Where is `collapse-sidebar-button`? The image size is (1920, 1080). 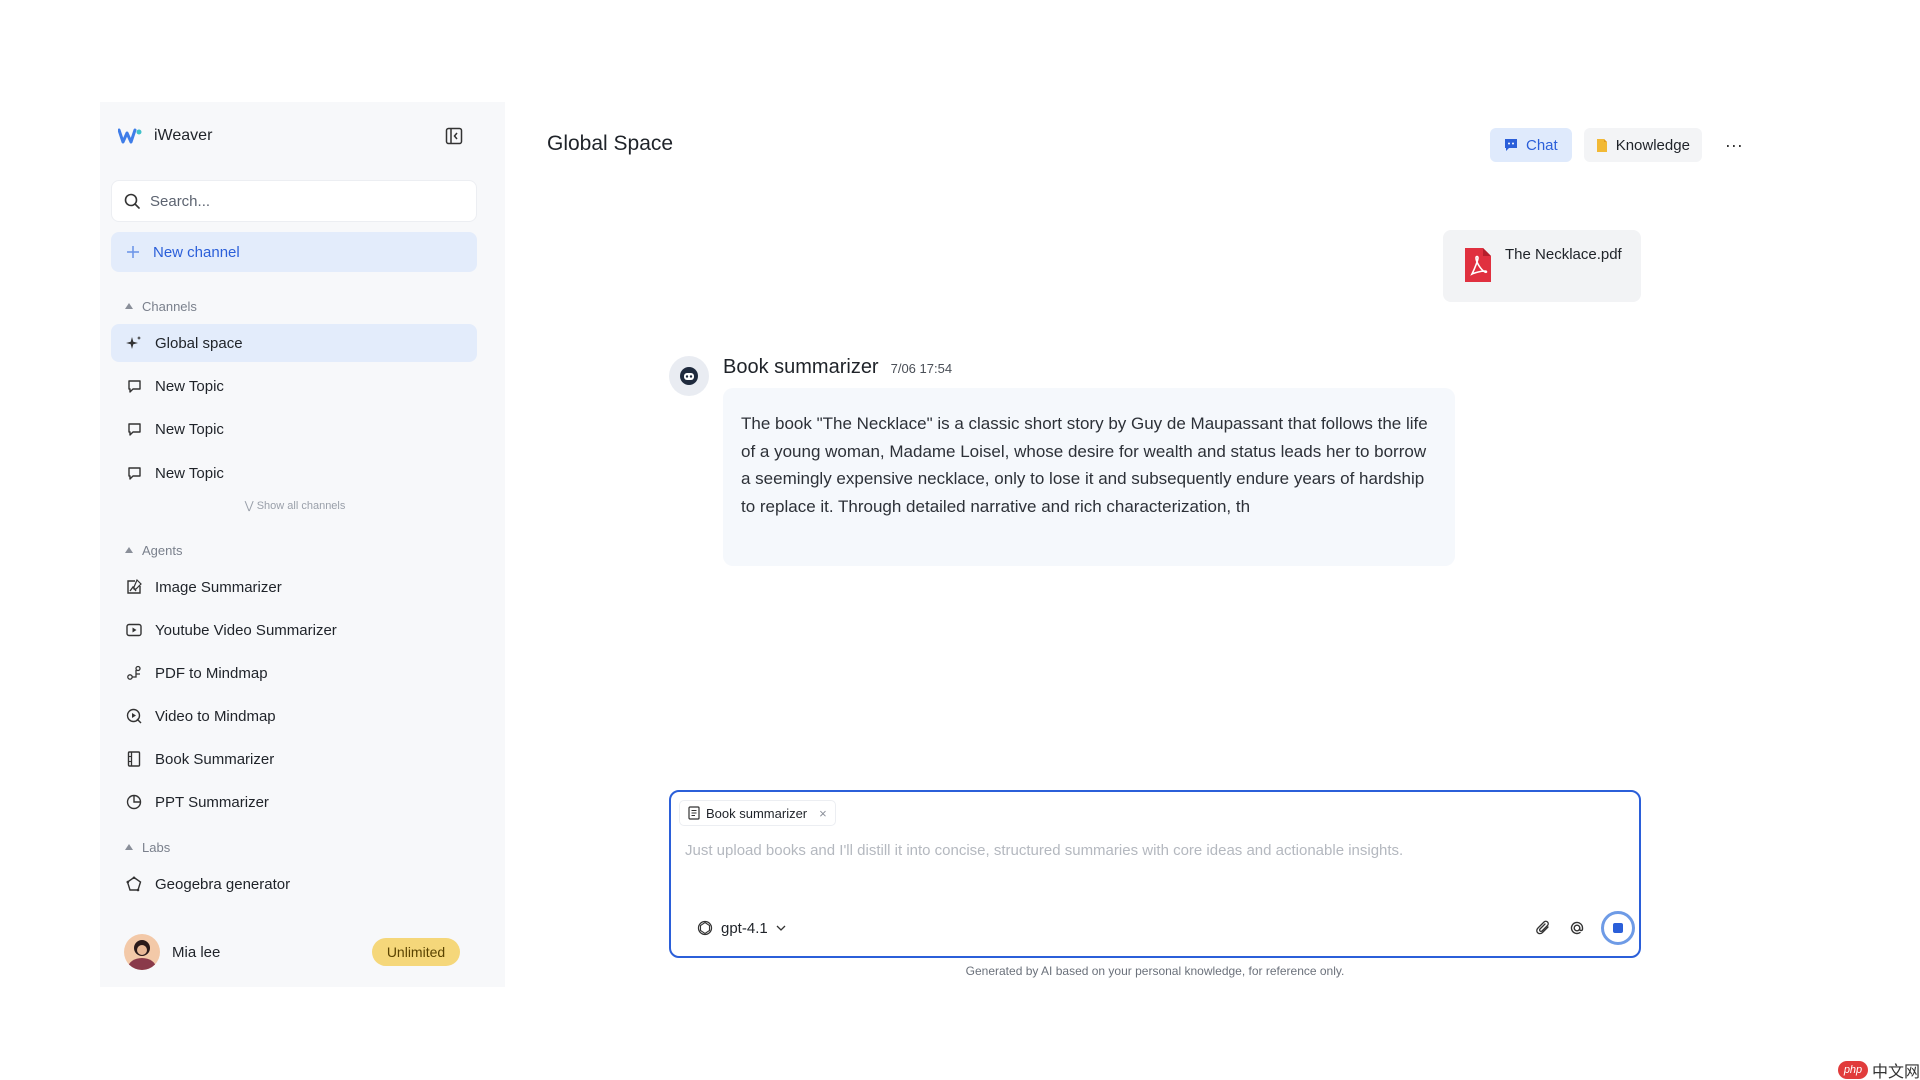
collapse-sidebar-button is located at coordinates (454, 136).